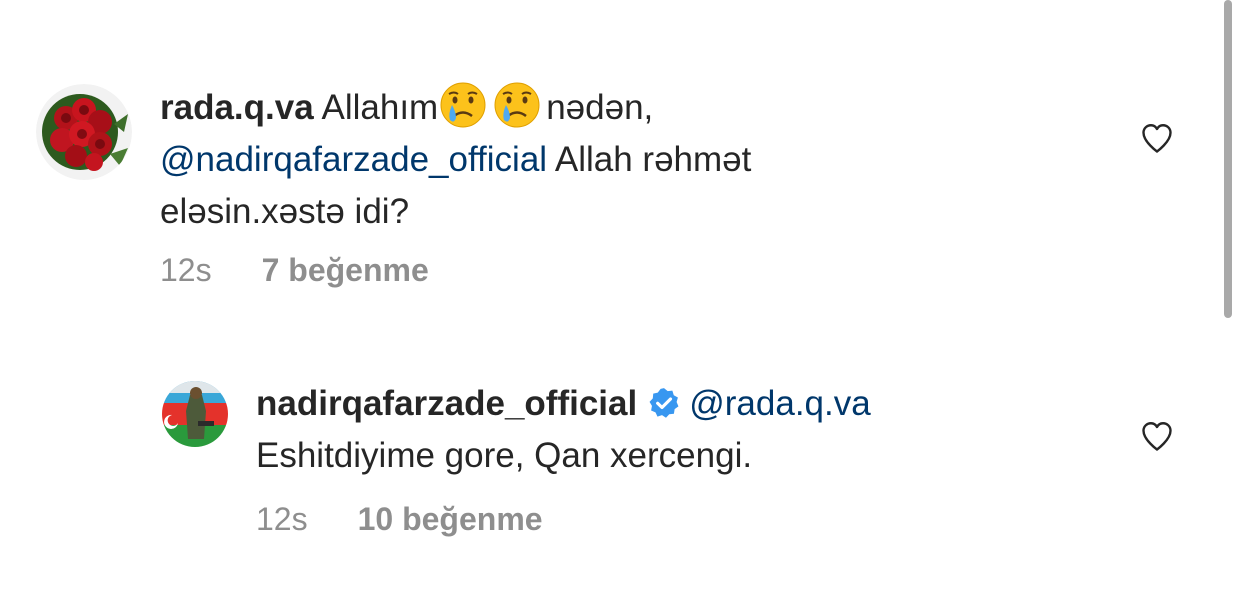 This screenshot has width=1242, height=602. I want to click on comment-1-text-part2: nədən,, so click(600, 107).